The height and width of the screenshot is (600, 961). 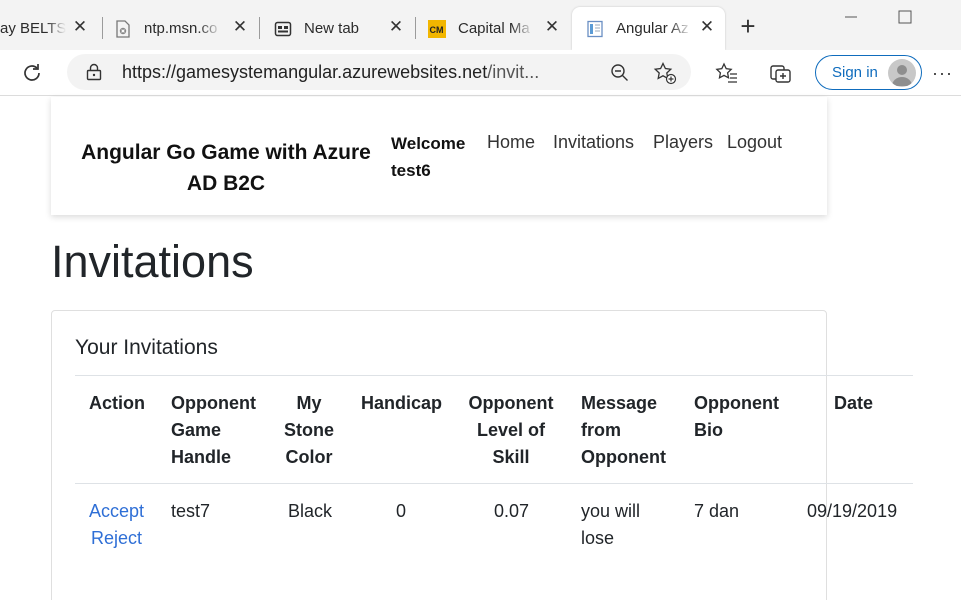 What do you see at coordinates (152, 261) in the screenshot?
I see `page-title: Invitations` at bounding box center [152, 261].